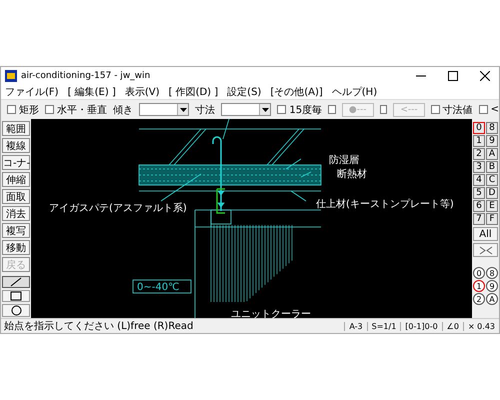 The width and height of the screenshot is (500, 400). I want to click on tool-button: コ-ナ-, so click(16, 162).